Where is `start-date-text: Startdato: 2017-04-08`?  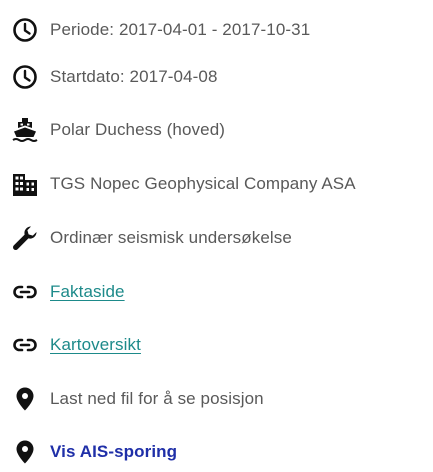
start-date-text: Startdato: 2017-04-08 is located at coordinates (134, 76).